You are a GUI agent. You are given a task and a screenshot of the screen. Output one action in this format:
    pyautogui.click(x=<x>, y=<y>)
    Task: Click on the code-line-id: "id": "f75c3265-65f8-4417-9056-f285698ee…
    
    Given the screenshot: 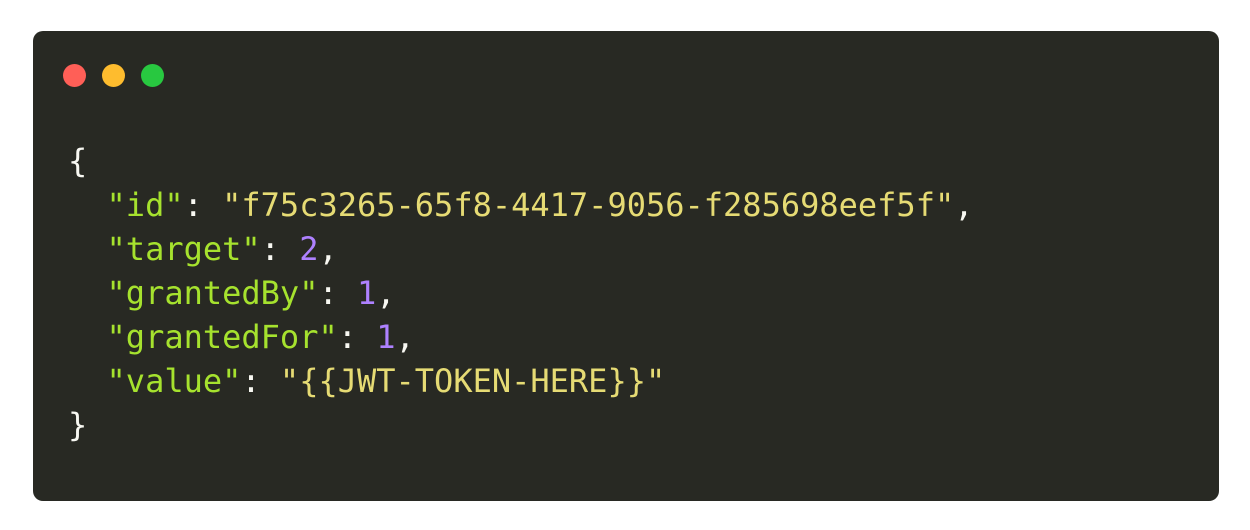 What is the action you would take?
    pyautogui.click(x=521, y=205)
    